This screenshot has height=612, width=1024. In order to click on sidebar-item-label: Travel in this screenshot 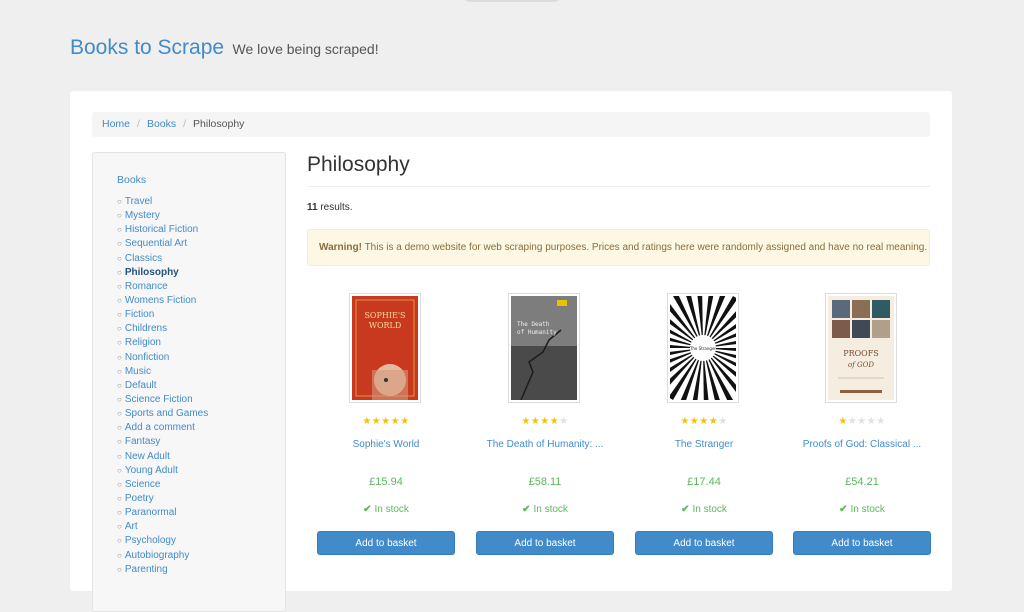, I will do `click(138, 201)`.